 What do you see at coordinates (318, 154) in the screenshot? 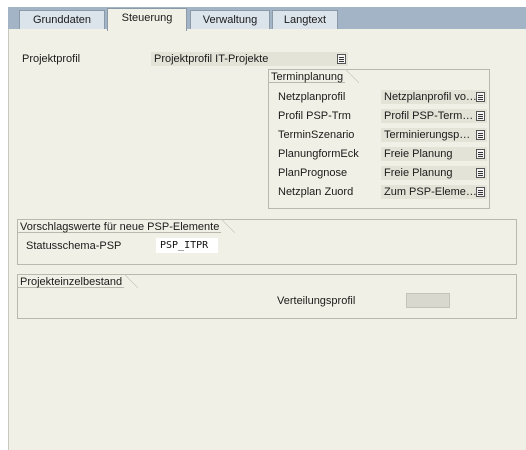
I see `terminplanung-row-label: PlanungformEck` at bounding box center [318, 154].